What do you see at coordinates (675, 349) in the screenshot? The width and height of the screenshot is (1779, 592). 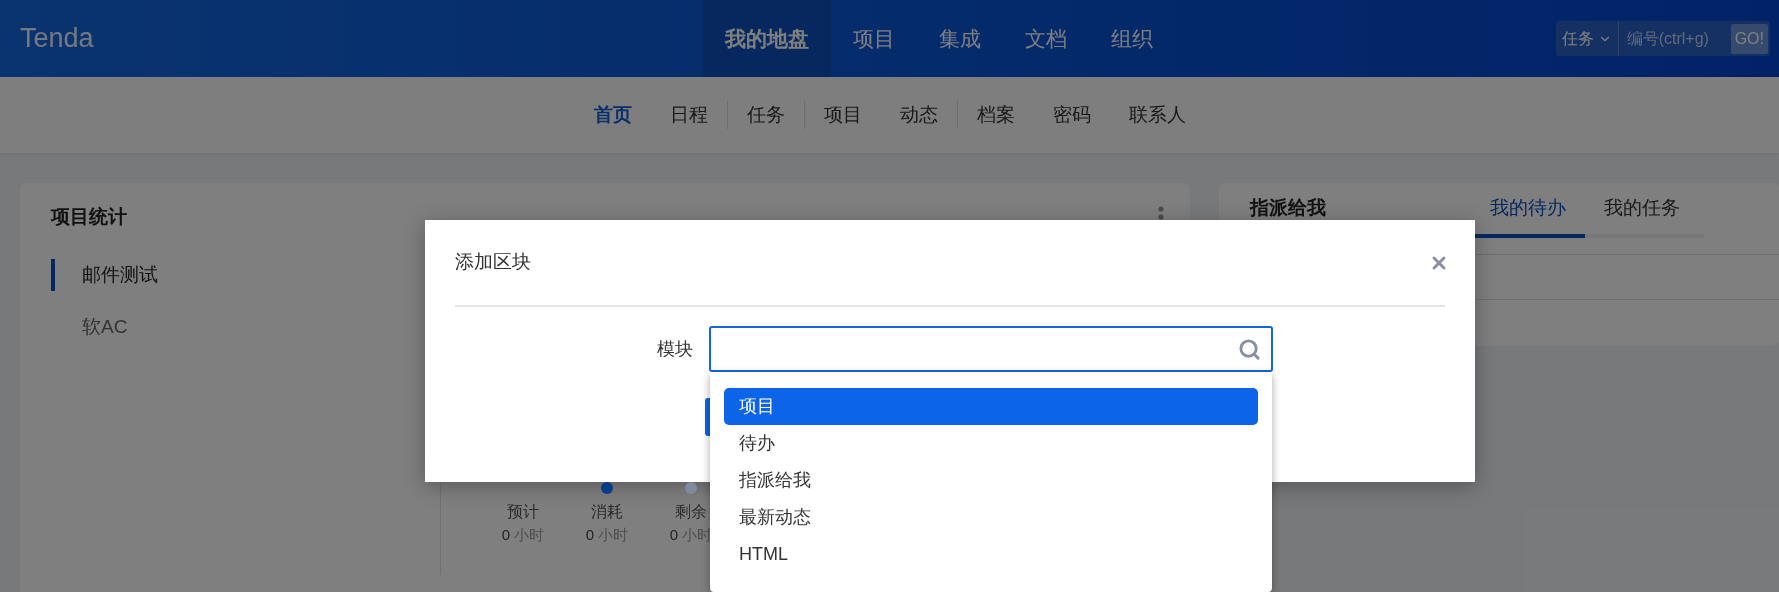 I see `field-label: 模块` at bounding box center [675, 349].